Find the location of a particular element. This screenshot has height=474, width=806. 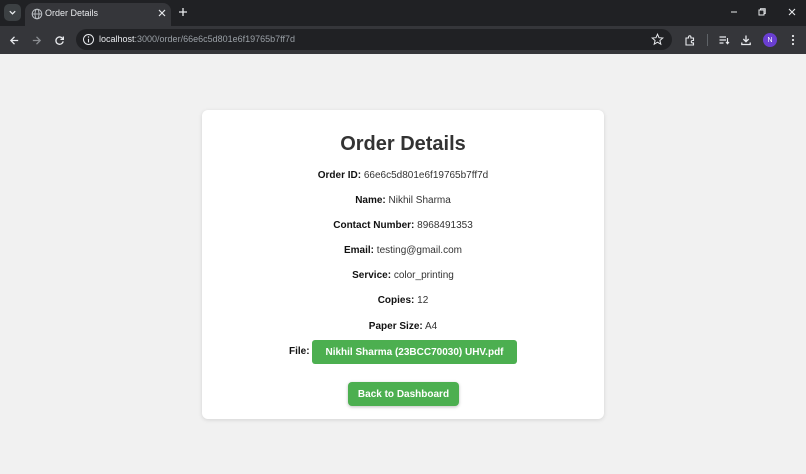

tab-order-details: Order Details is located at coordinates (98, 14).